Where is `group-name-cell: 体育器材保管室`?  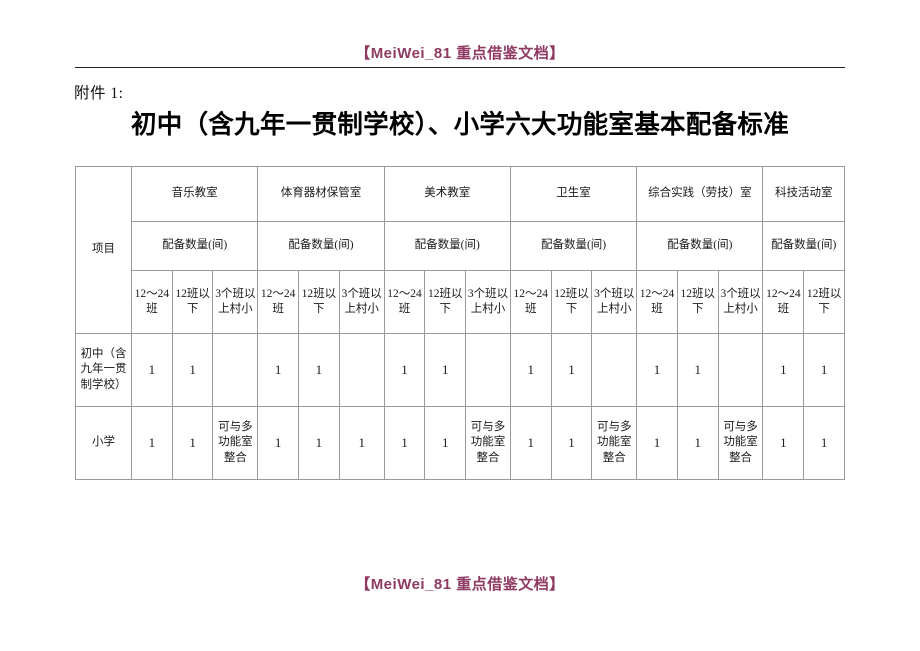 group-name-cell: 体育器材保管室 is located at coordinates (321, 194).